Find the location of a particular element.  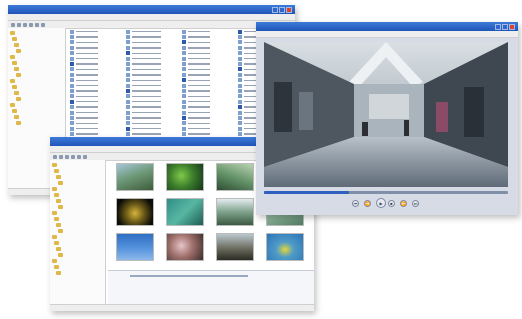

stop-icon: ■ is located at coordinates (391, 203).